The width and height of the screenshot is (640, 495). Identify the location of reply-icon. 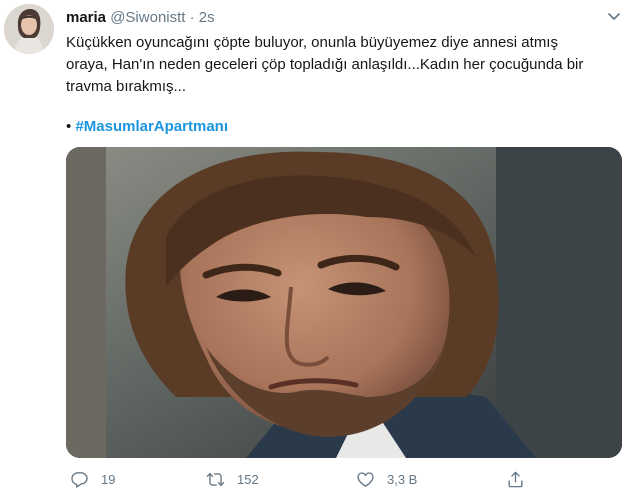
(79, 479).